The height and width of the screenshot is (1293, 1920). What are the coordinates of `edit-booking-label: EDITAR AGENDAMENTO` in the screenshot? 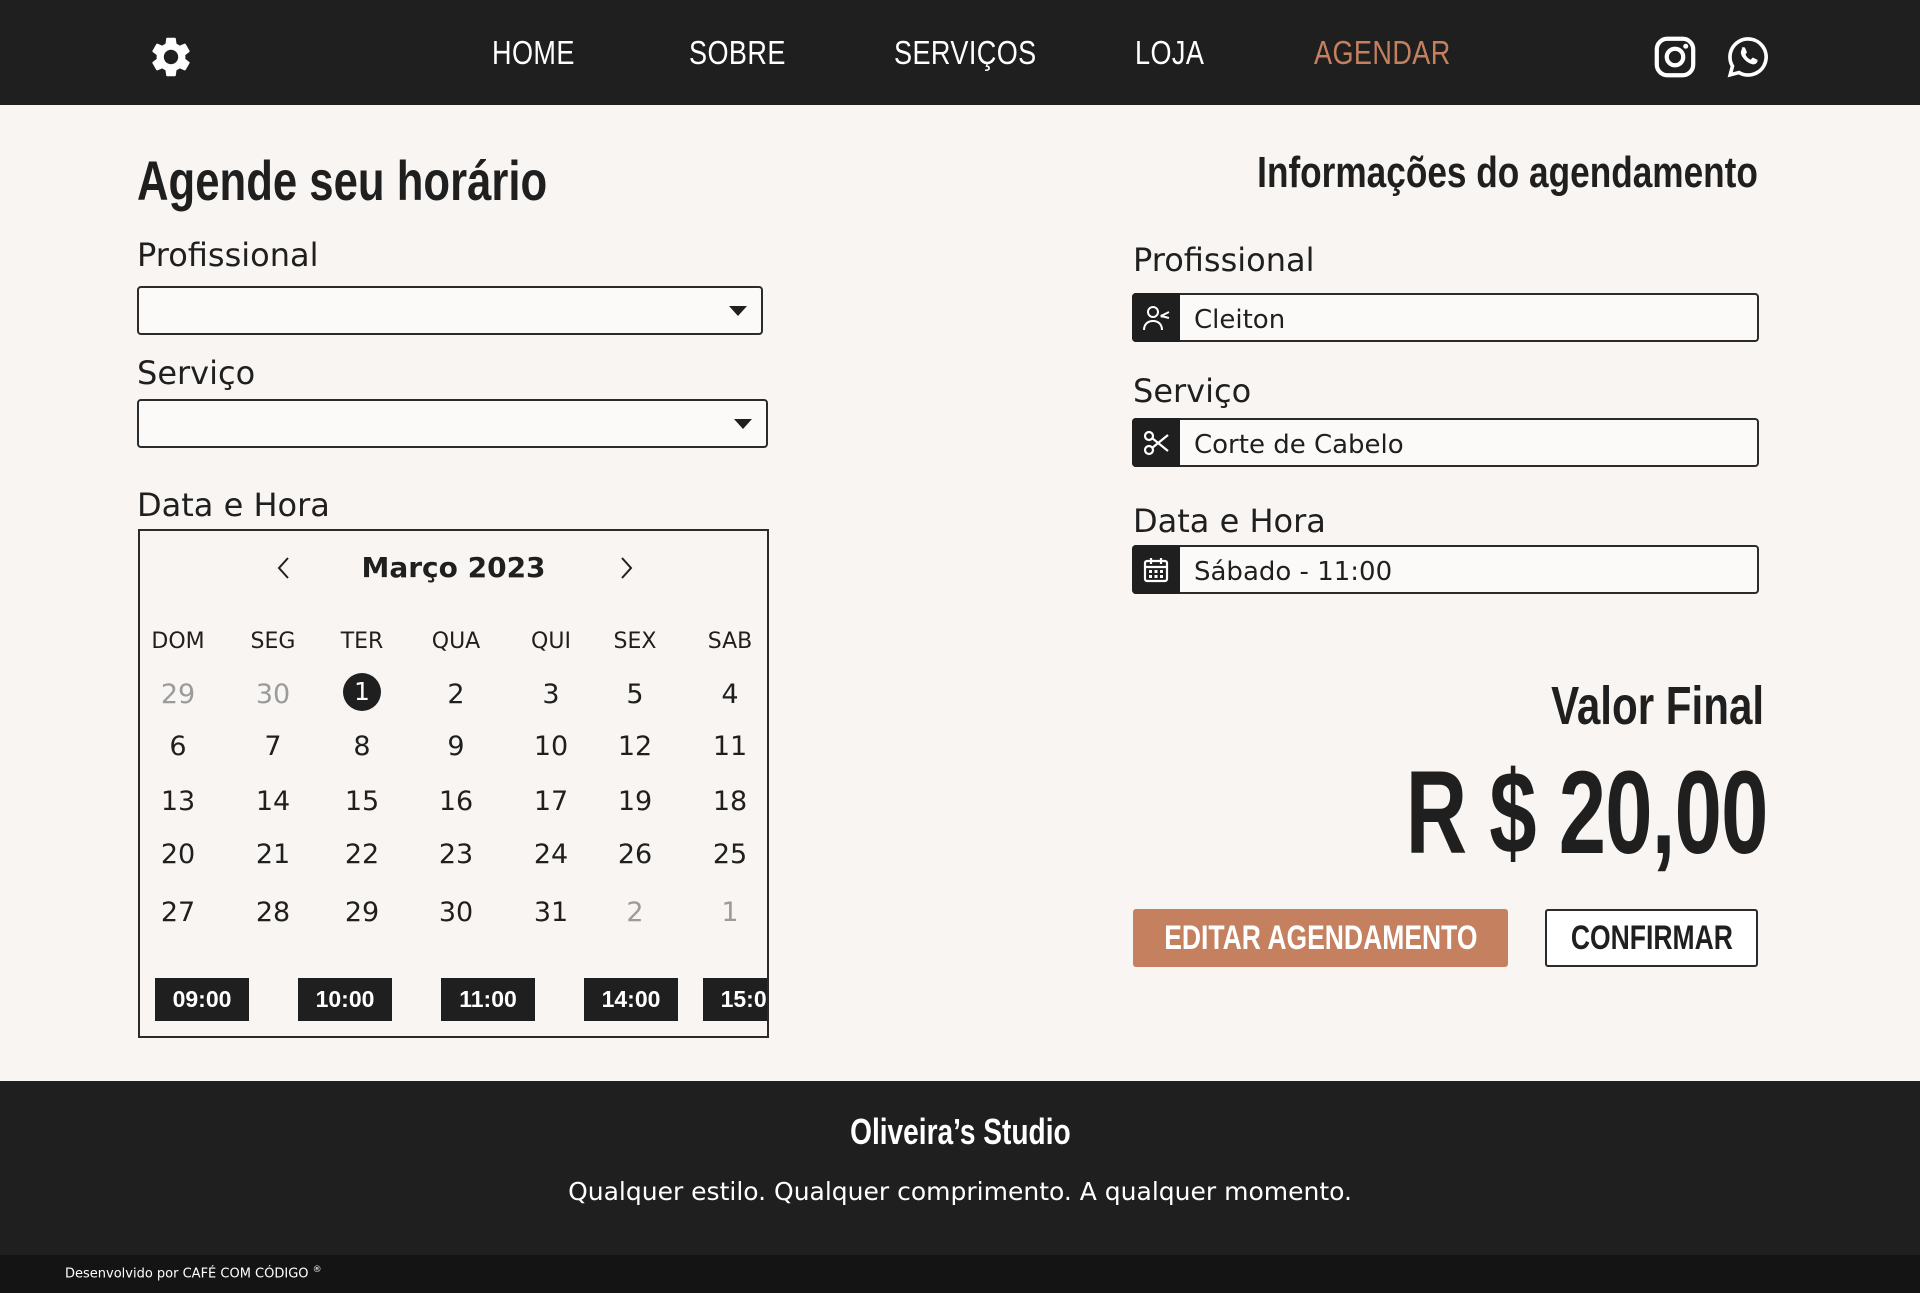 It's located at (1320, 937).